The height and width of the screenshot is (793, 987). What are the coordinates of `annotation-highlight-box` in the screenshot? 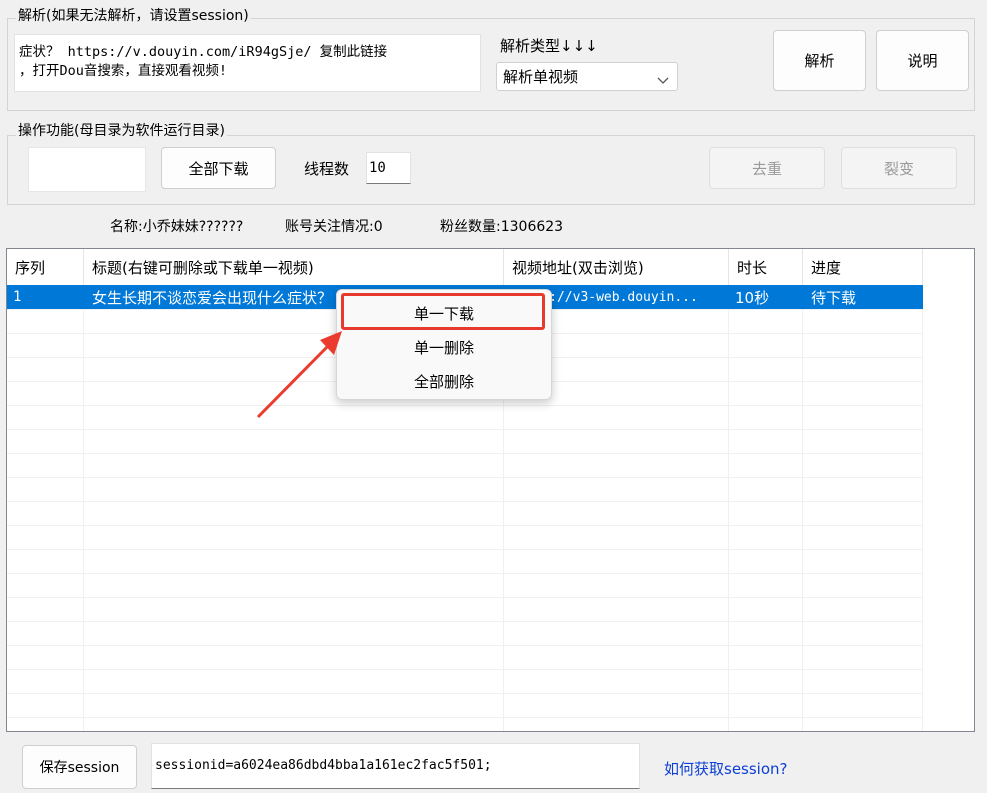 It's located at (443, 311).